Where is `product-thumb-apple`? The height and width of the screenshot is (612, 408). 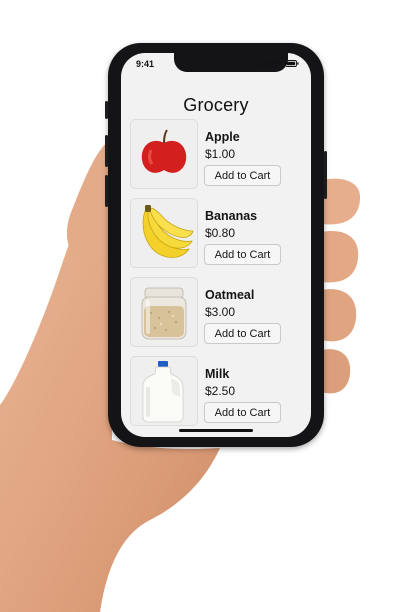 product-thumb-apple is located at coordinates (164, 154).